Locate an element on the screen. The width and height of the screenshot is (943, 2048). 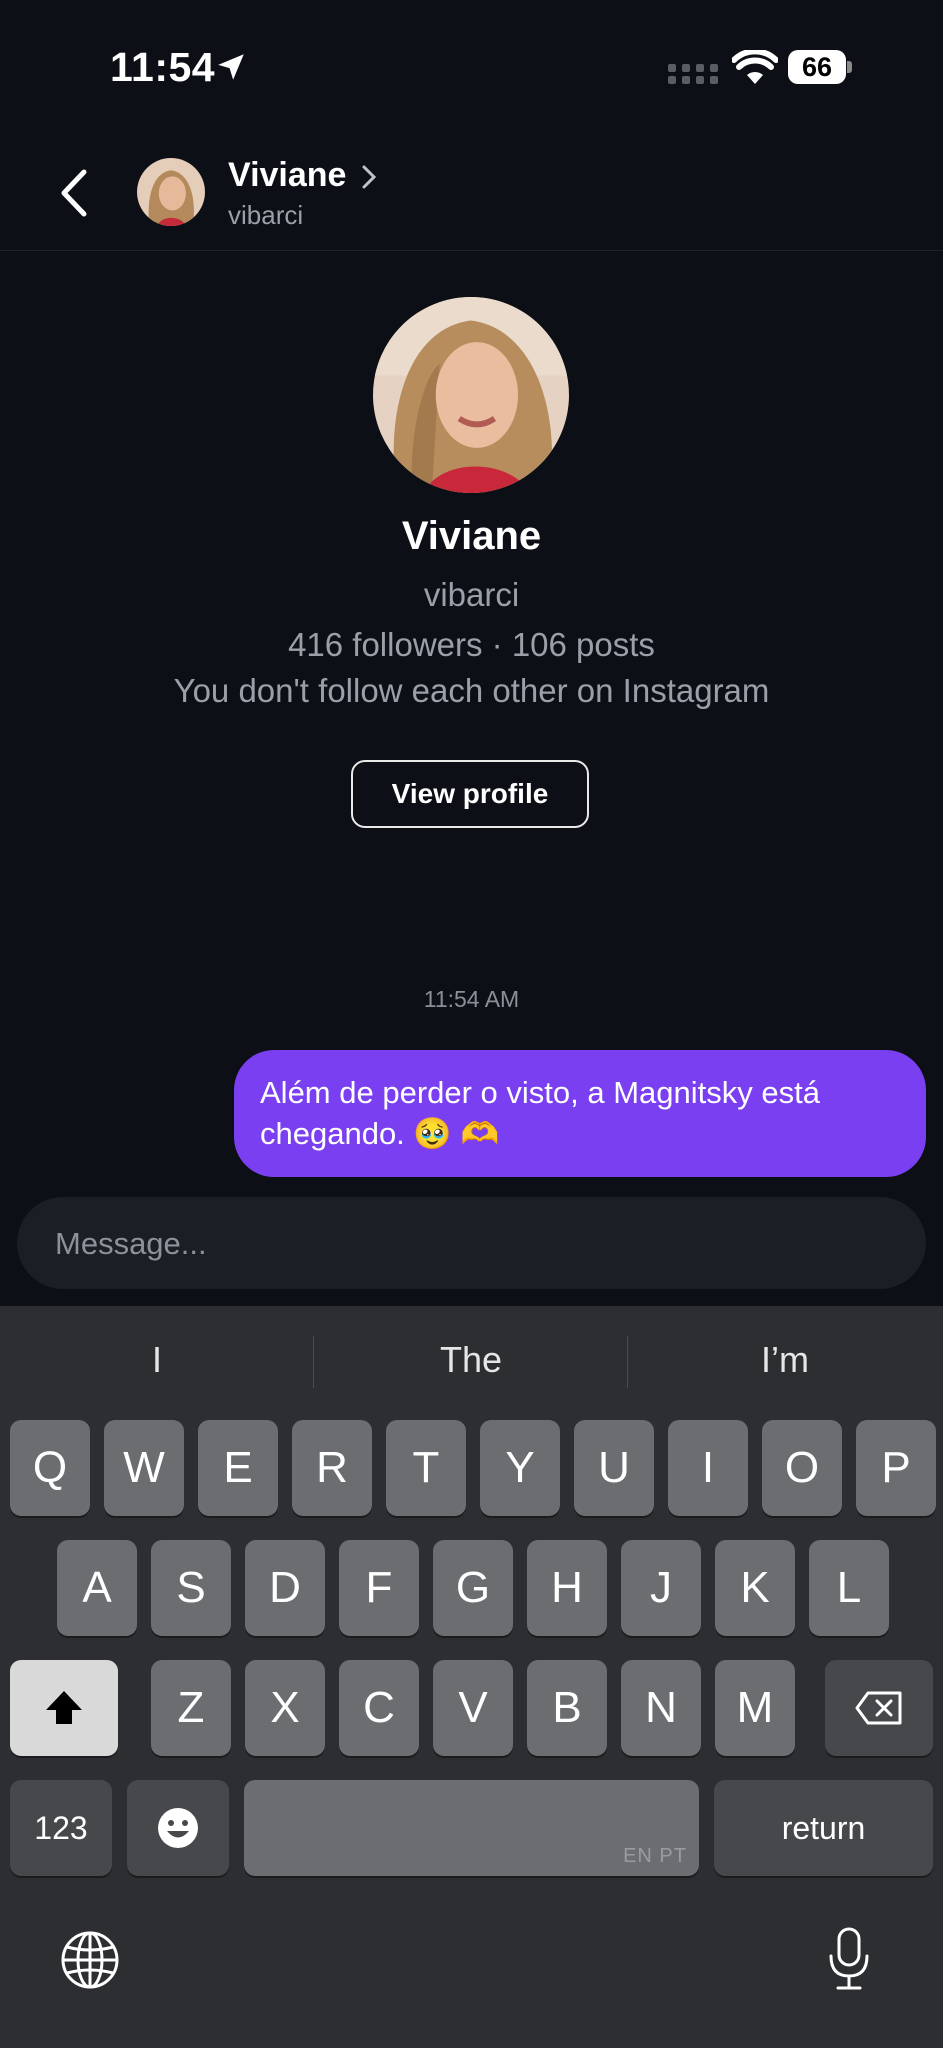
battery-level: 66 is located at coordinates (817, 67).